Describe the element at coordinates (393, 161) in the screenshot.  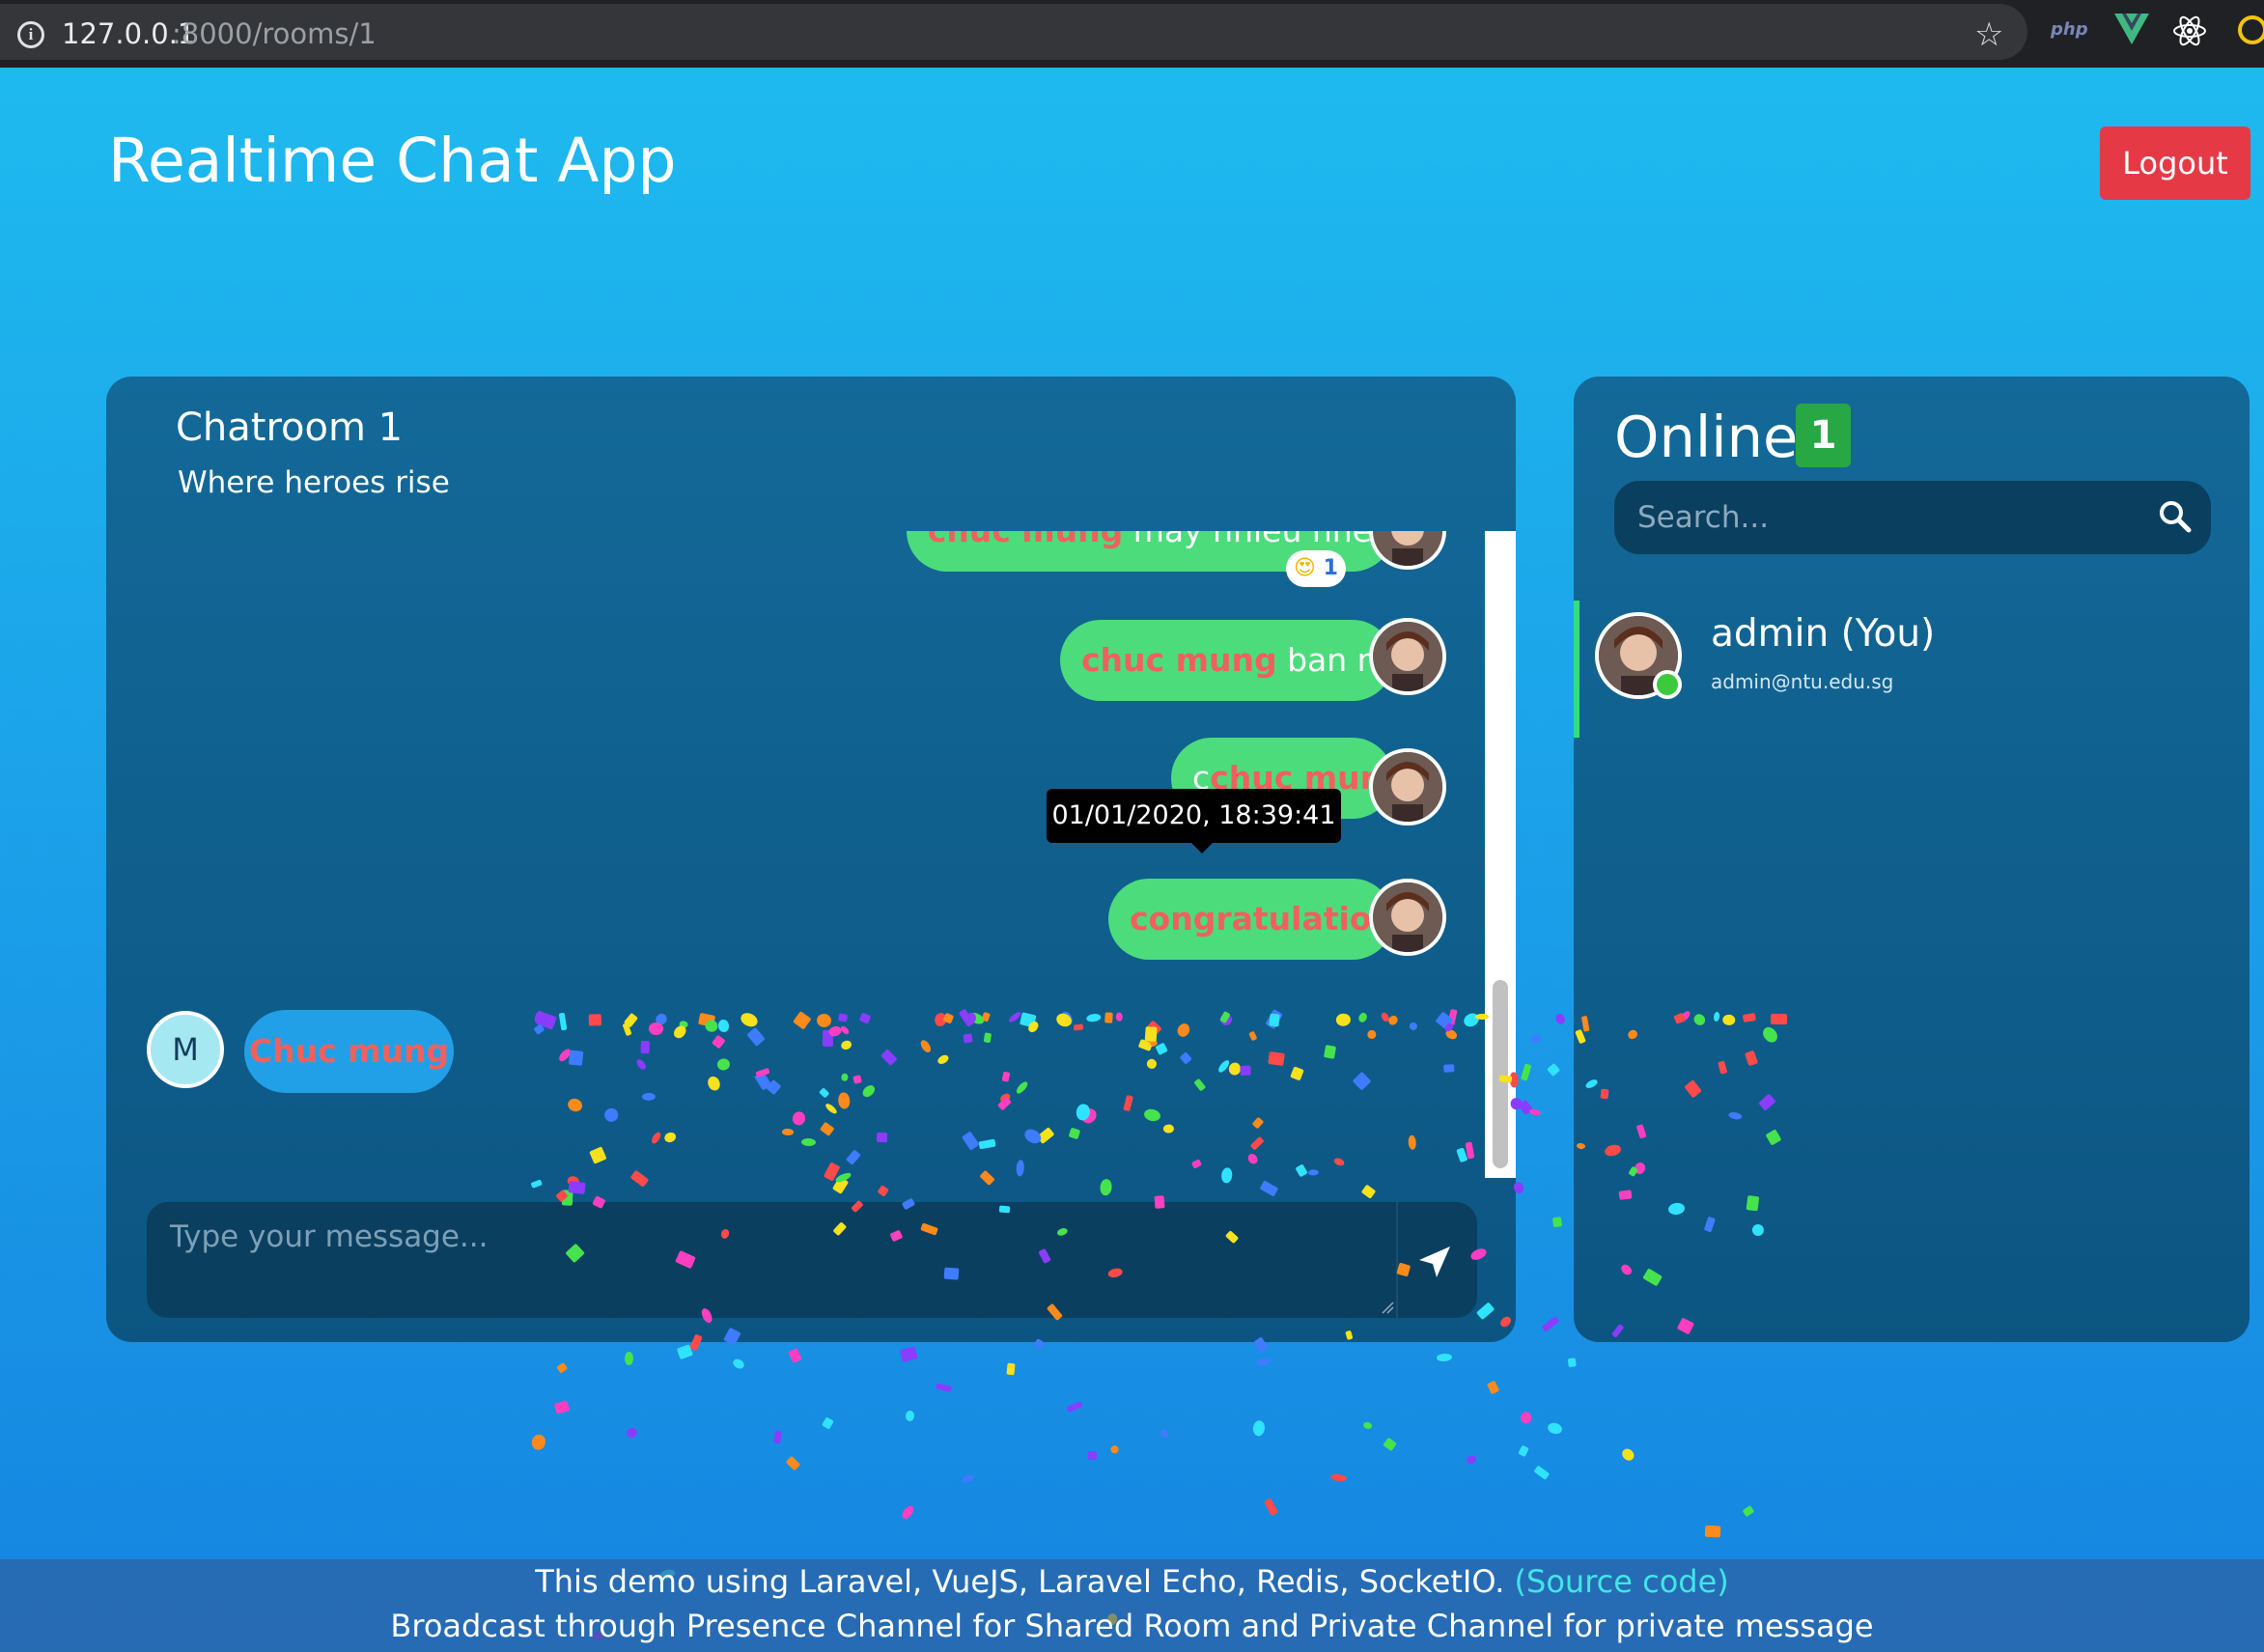
I see `app-title: Realtime Chat App` at that location.